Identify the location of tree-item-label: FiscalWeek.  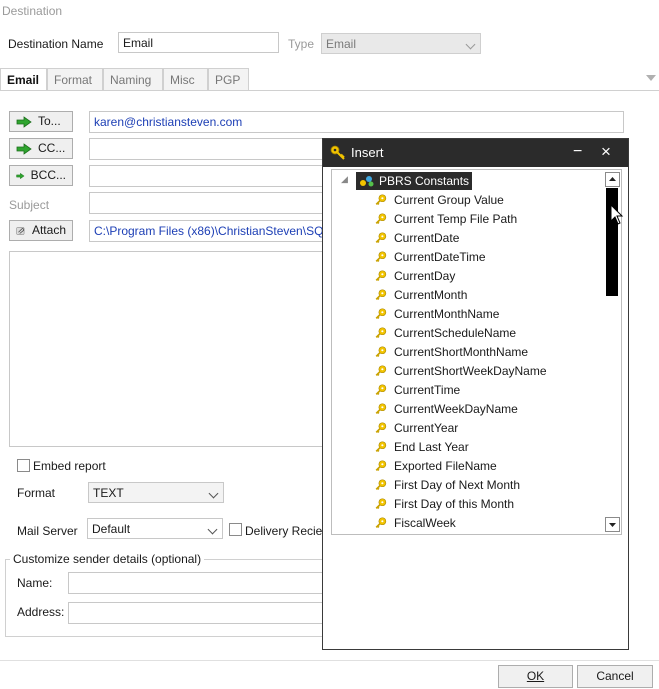
(425, 523).